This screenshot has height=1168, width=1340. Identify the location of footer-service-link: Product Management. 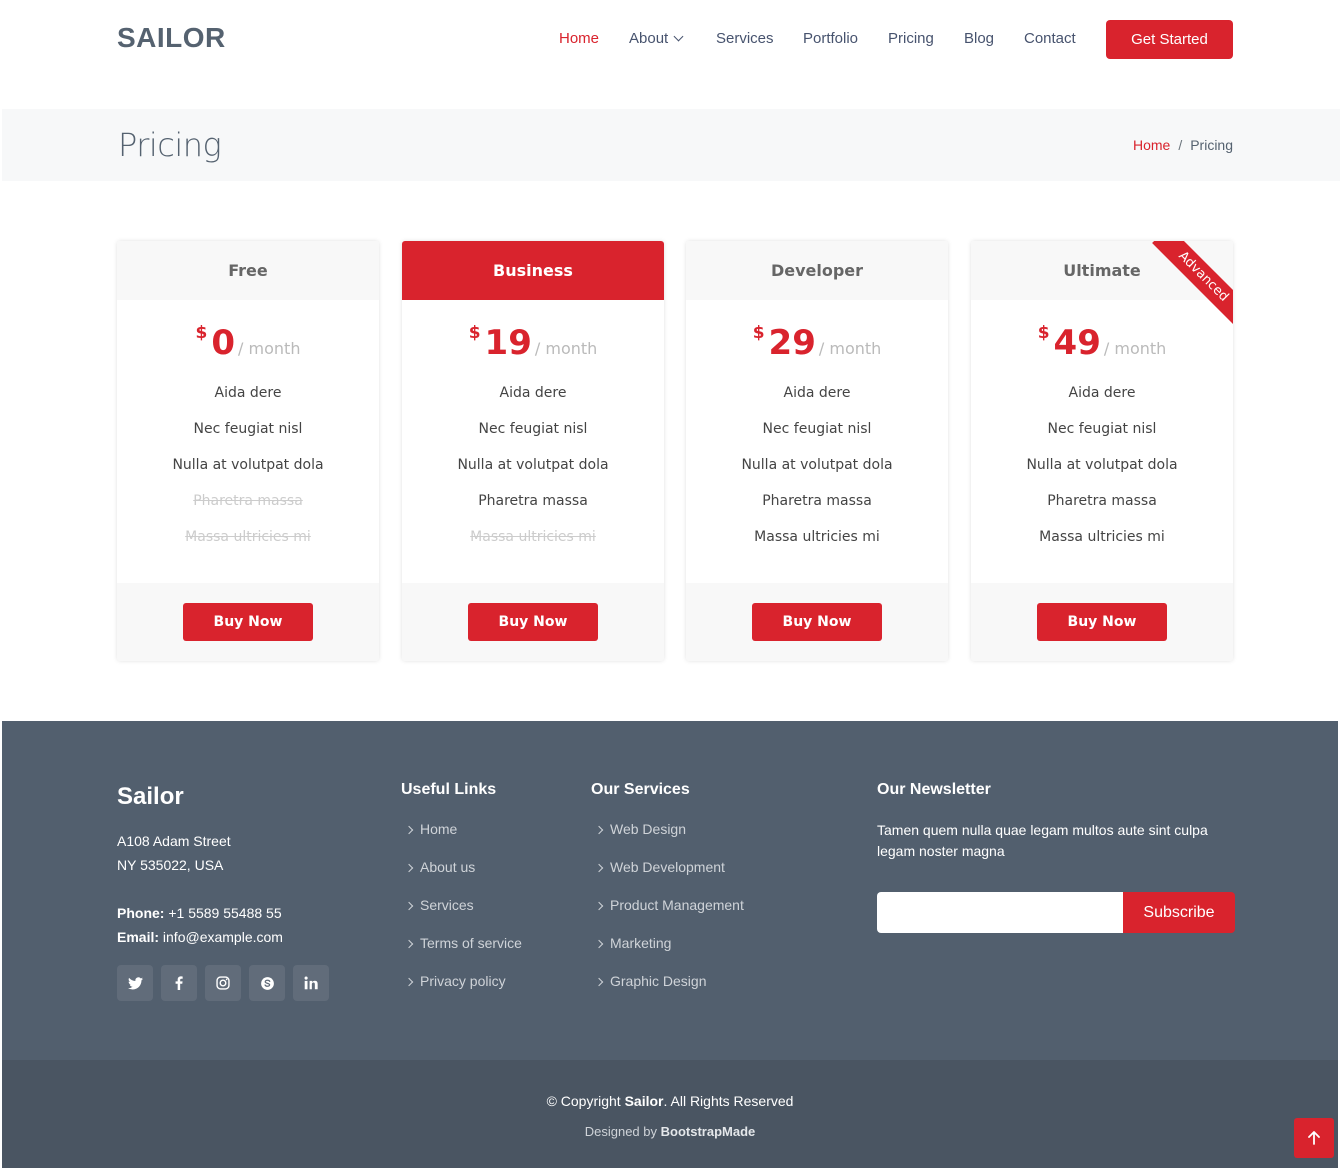
(667, 916).